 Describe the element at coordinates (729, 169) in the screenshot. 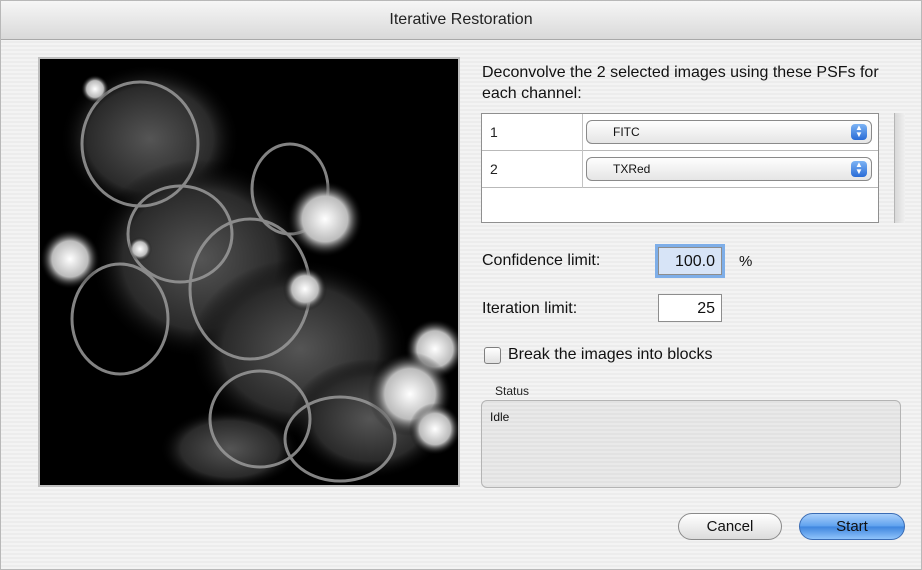

I see `psf-popup-channel-2: TXRed ▲ ▼` at that location.